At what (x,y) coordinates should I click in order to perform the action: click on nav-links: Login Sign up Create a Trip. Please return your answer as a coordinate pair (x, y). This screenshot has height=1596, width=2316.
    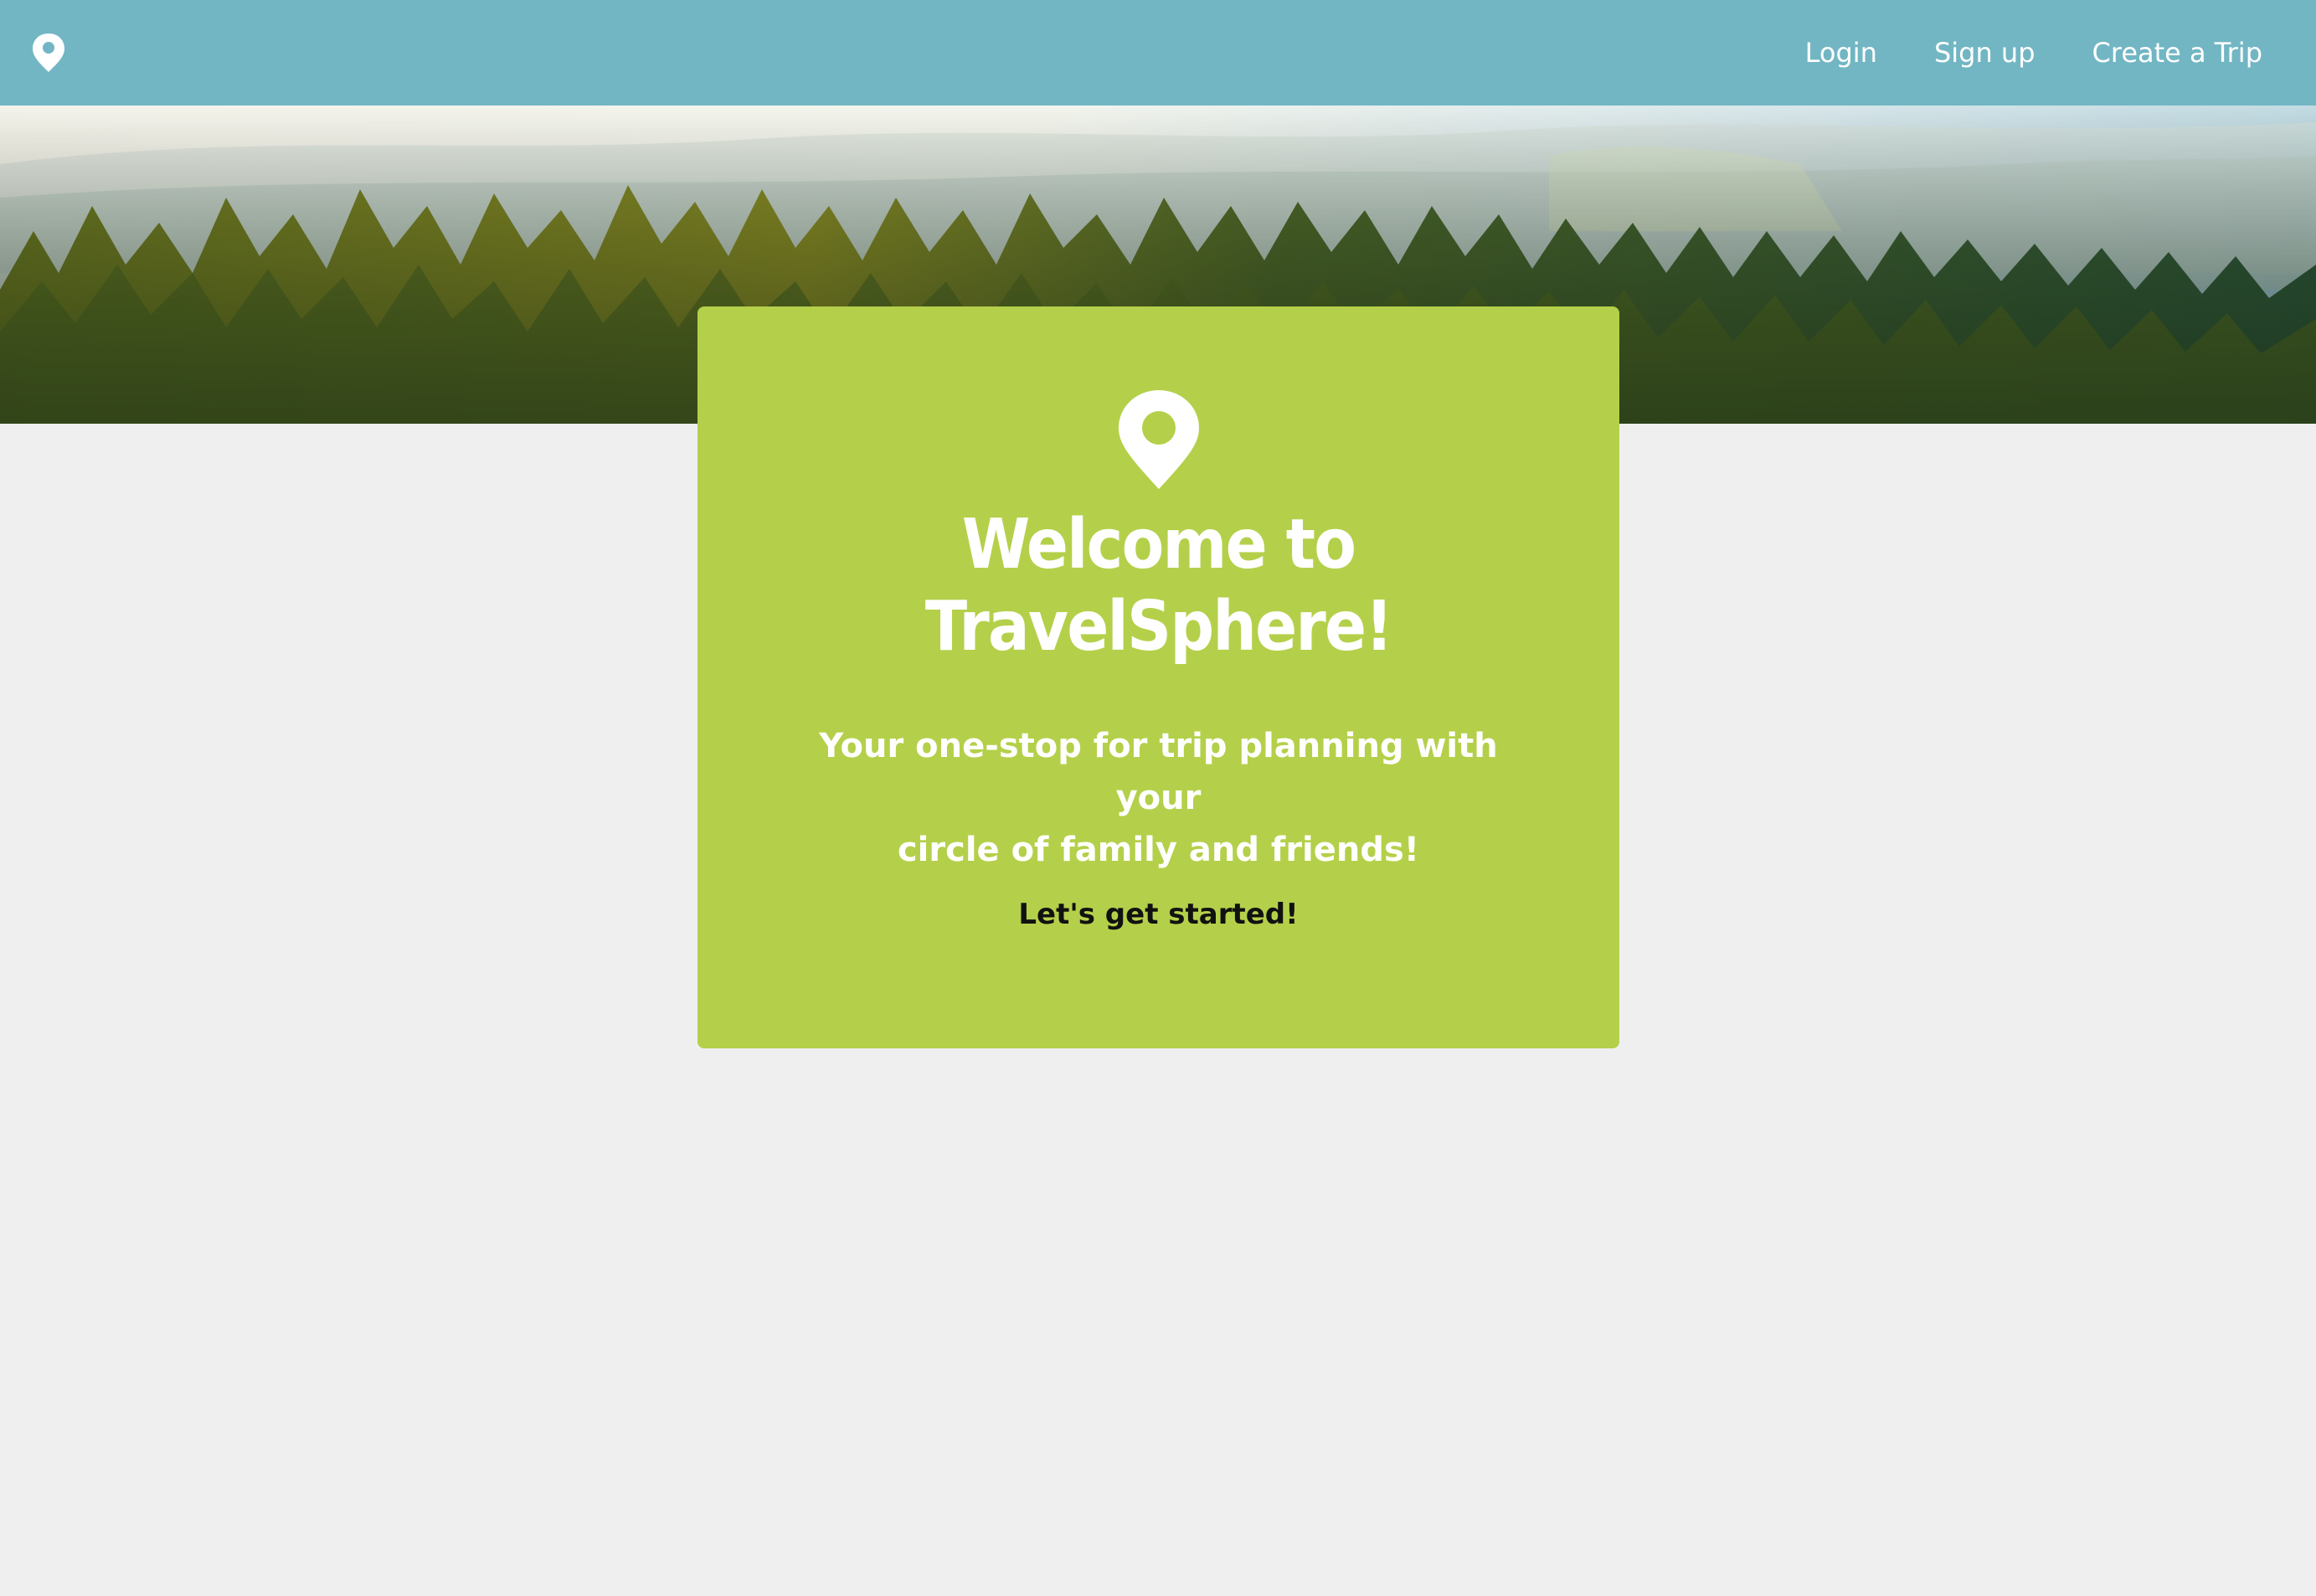
    Looking at the image, I should click on (2033, 53).